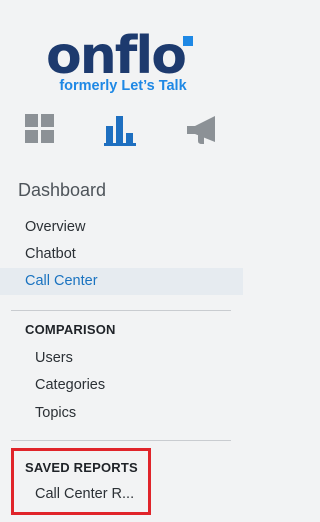 Image resolution: width=320 pixels, height=522 pixels. What do you see at coordinates (121, 254) in the screenshot?
I see `nav-item-chatbot: Chatbot` at bounding box center [121, 254].